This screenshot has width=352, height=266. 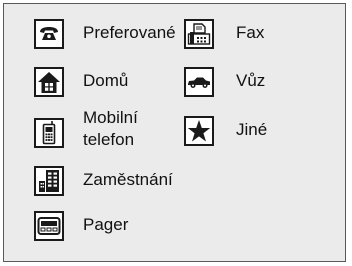 What do you see at coordinates (199, 34) in the screenshot?
I see `fax-machine-icon` at bounding box center [199, 34].